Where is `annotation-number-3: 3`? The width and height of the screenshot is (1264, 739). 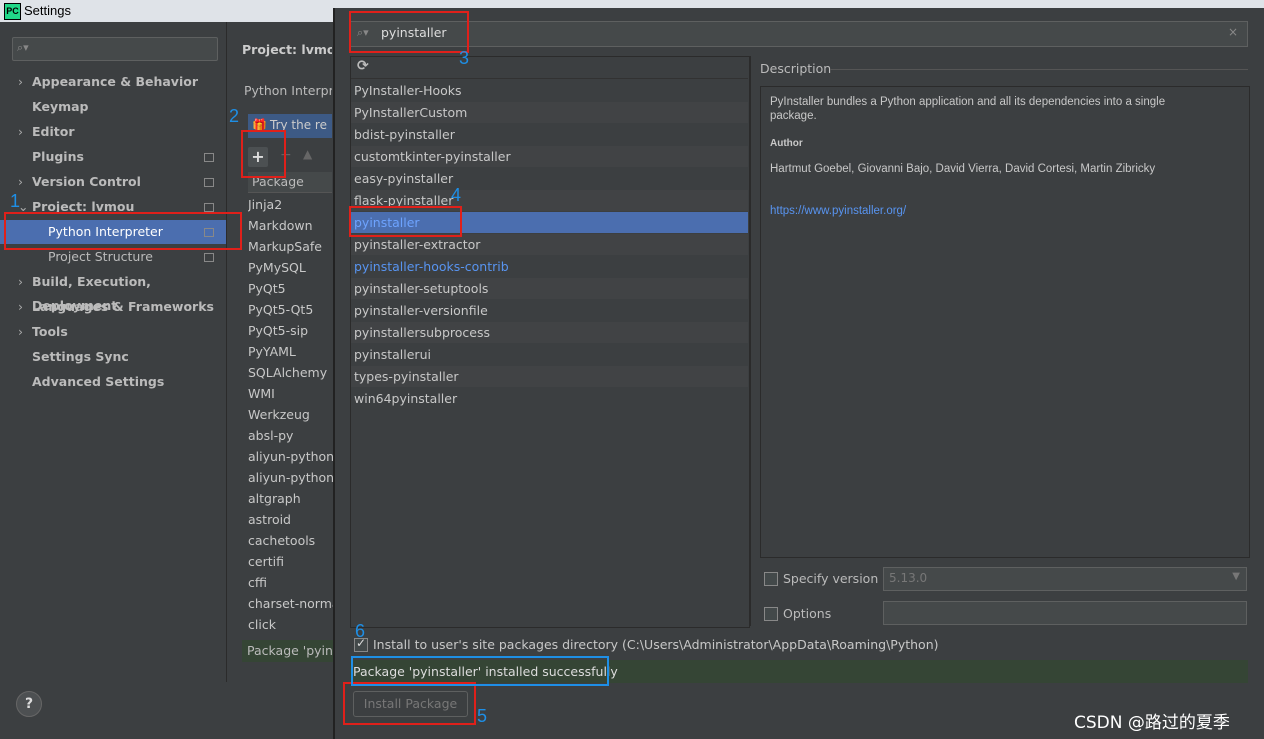
annotation-number-3: 3 is located at coordinates (464, 58).